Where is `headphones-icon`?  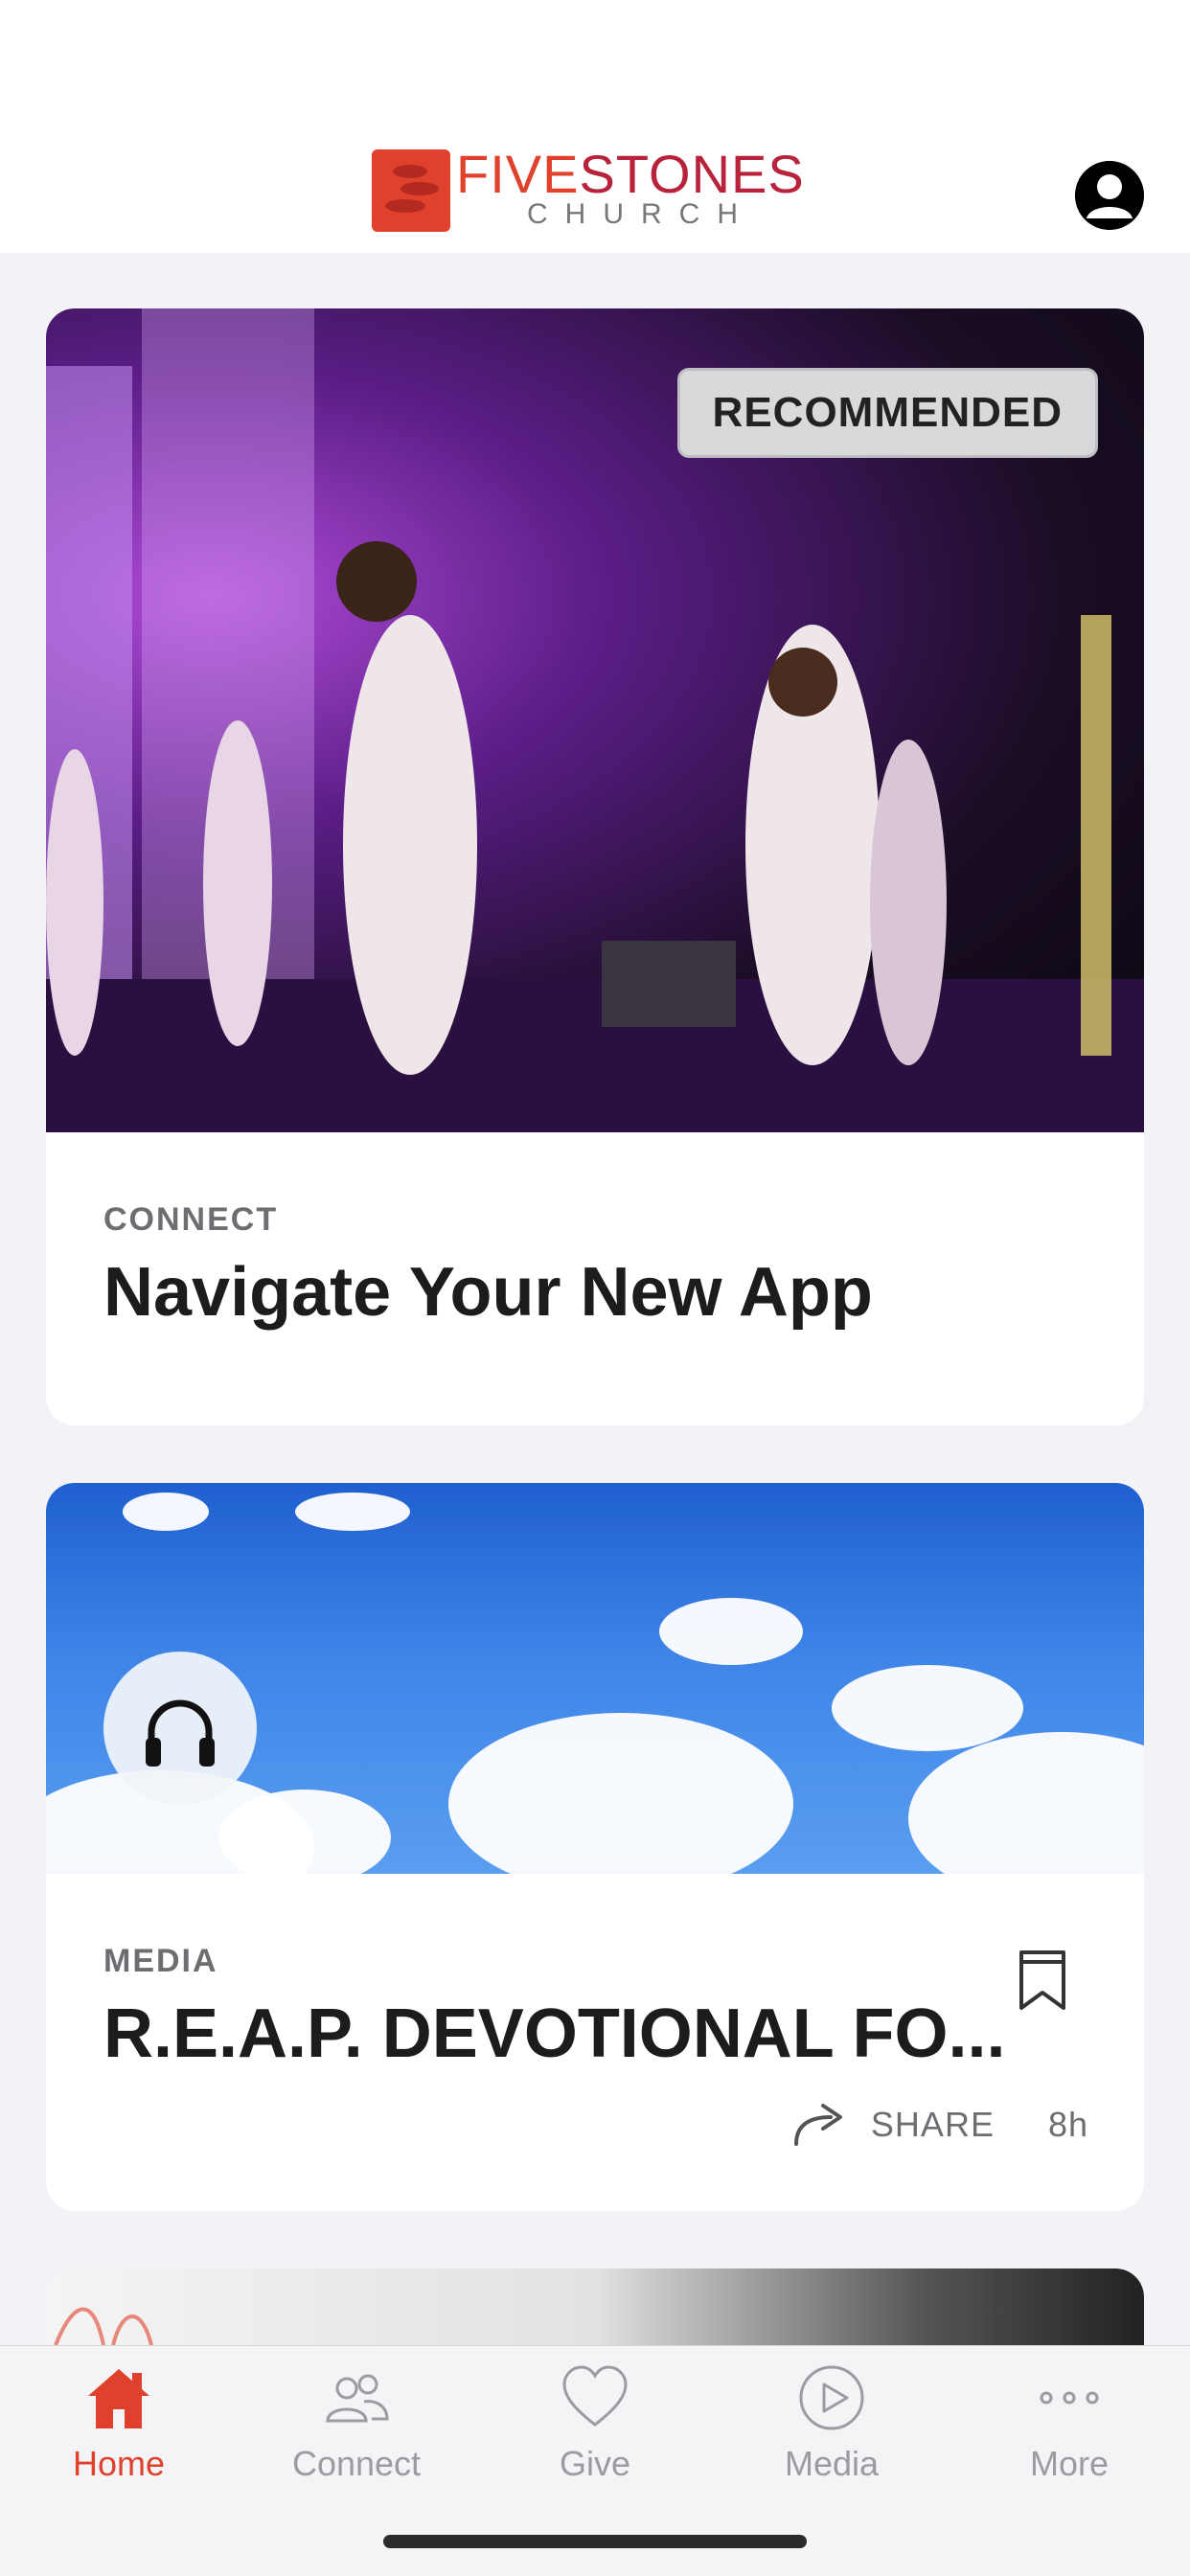 headphones-icon is located at coordinates (181, 1733).